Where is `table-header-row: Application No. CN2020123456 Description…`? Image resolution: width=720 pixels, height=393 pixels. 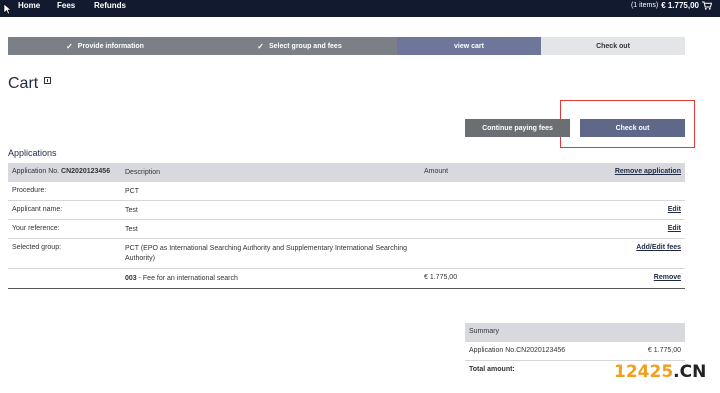
table-header-row: Application No. CN2020123456 Description… is located at coordinates (346, 172).